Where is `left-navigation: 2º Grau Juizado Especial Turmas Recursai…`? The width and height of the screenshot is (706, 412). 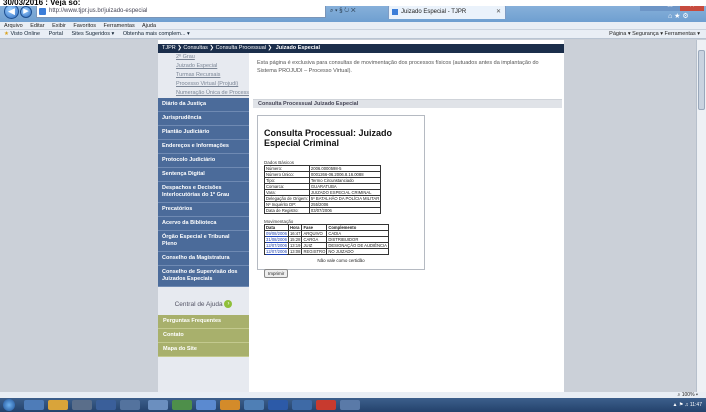
left-navigation: 2º Grau Juizado Especial Turmas Recursai… is located at coordinates (203, 222).